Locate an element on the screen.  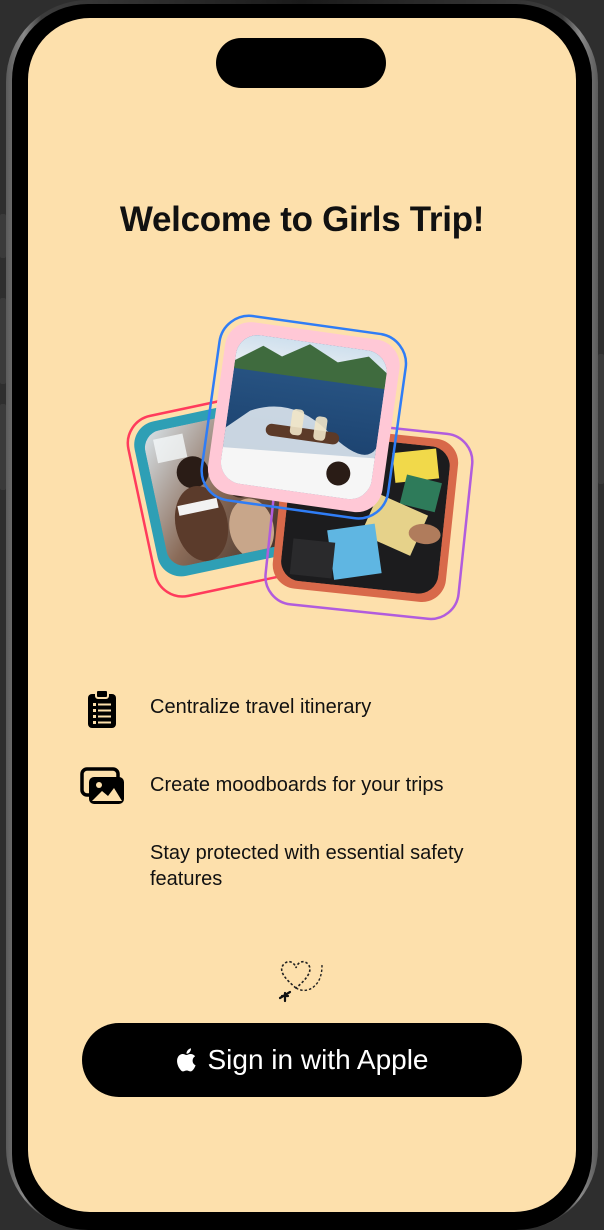
photo-stack-icon is located at coordinates (103, 788).